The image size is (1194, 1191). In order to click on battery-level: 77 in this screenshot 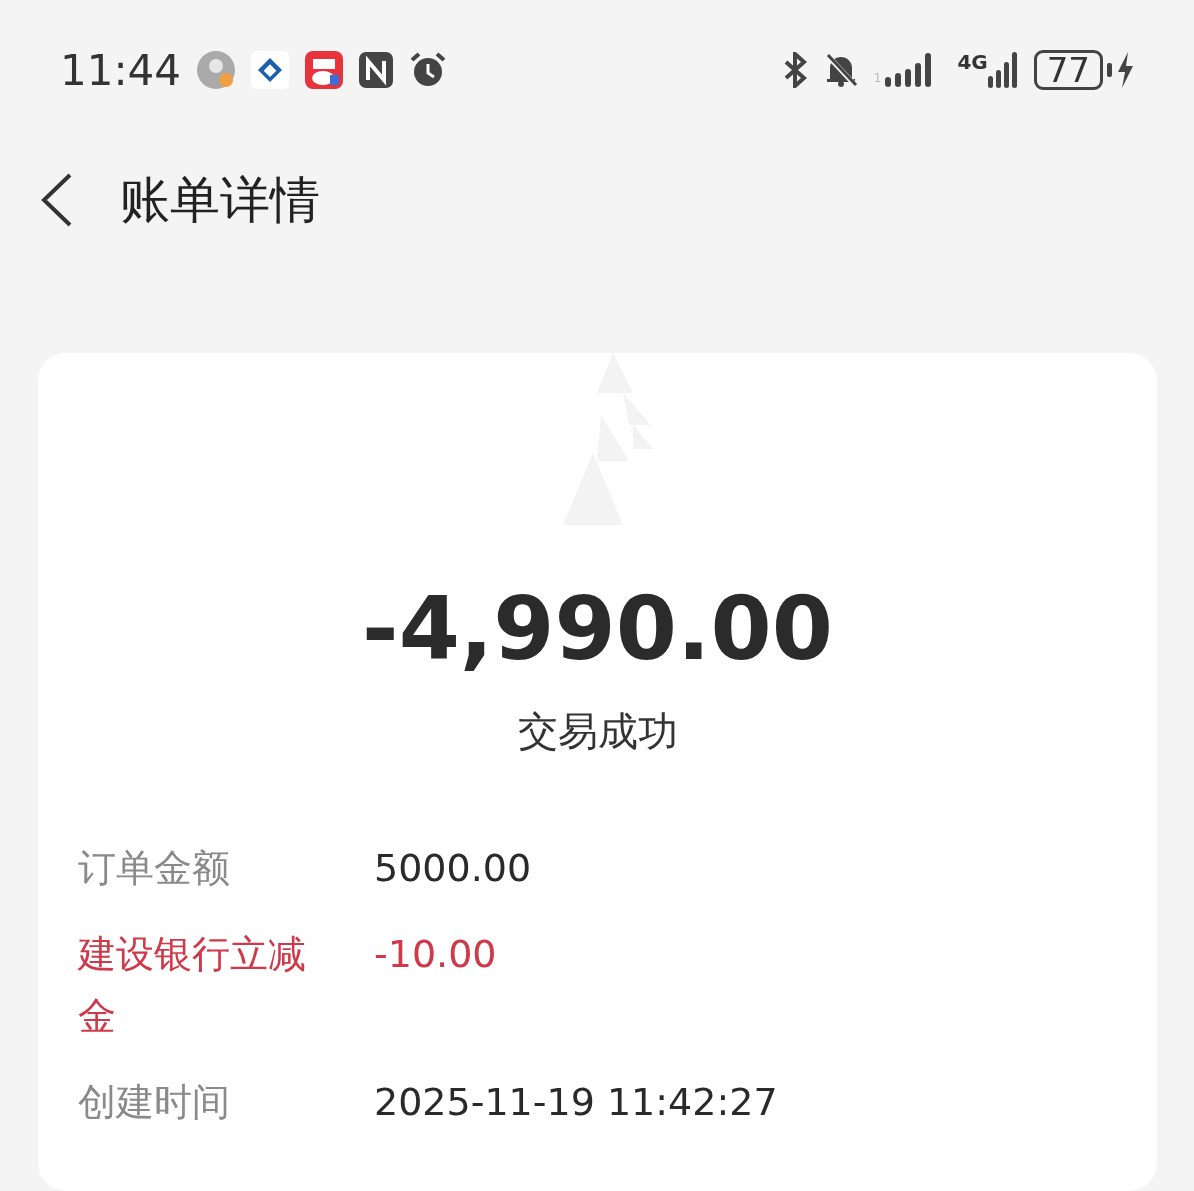, I will do `click(1068, 70)`.